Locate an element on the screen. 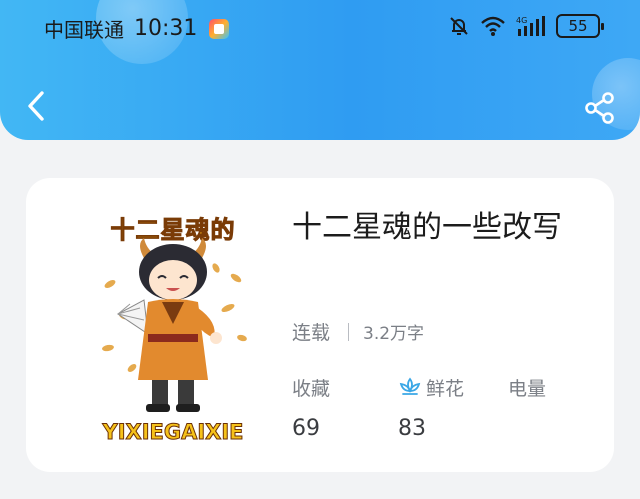 This screenshot has width=640, height=499. cover-subtitle-text: YIXIEGAIXIE is located at coordinates (173, 432).